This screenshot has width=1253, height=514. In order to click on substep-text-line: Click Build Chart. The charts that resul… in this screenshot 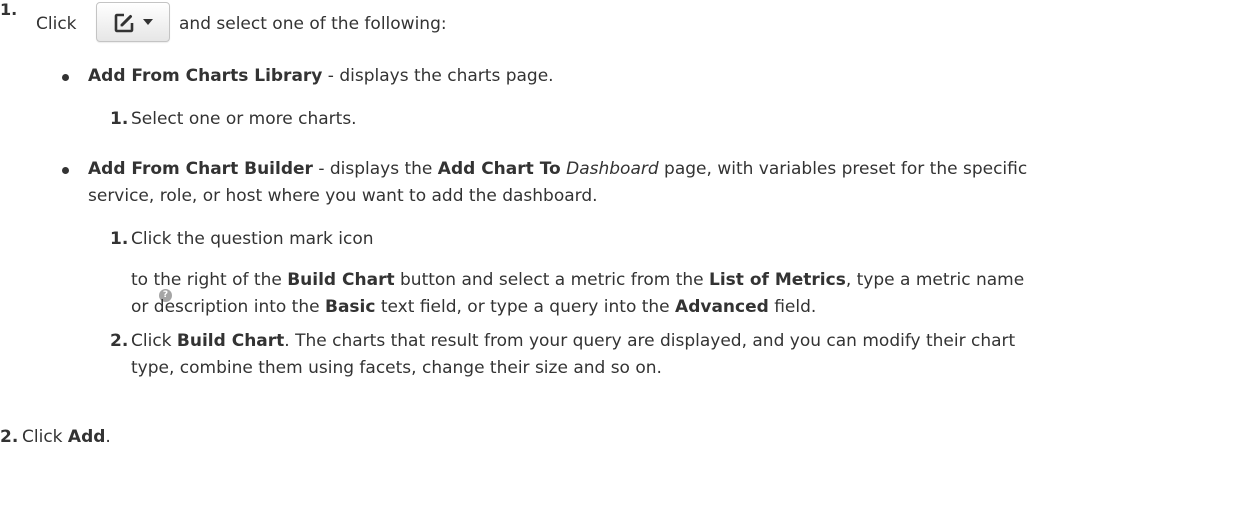, I will do `click(573, 341)`.